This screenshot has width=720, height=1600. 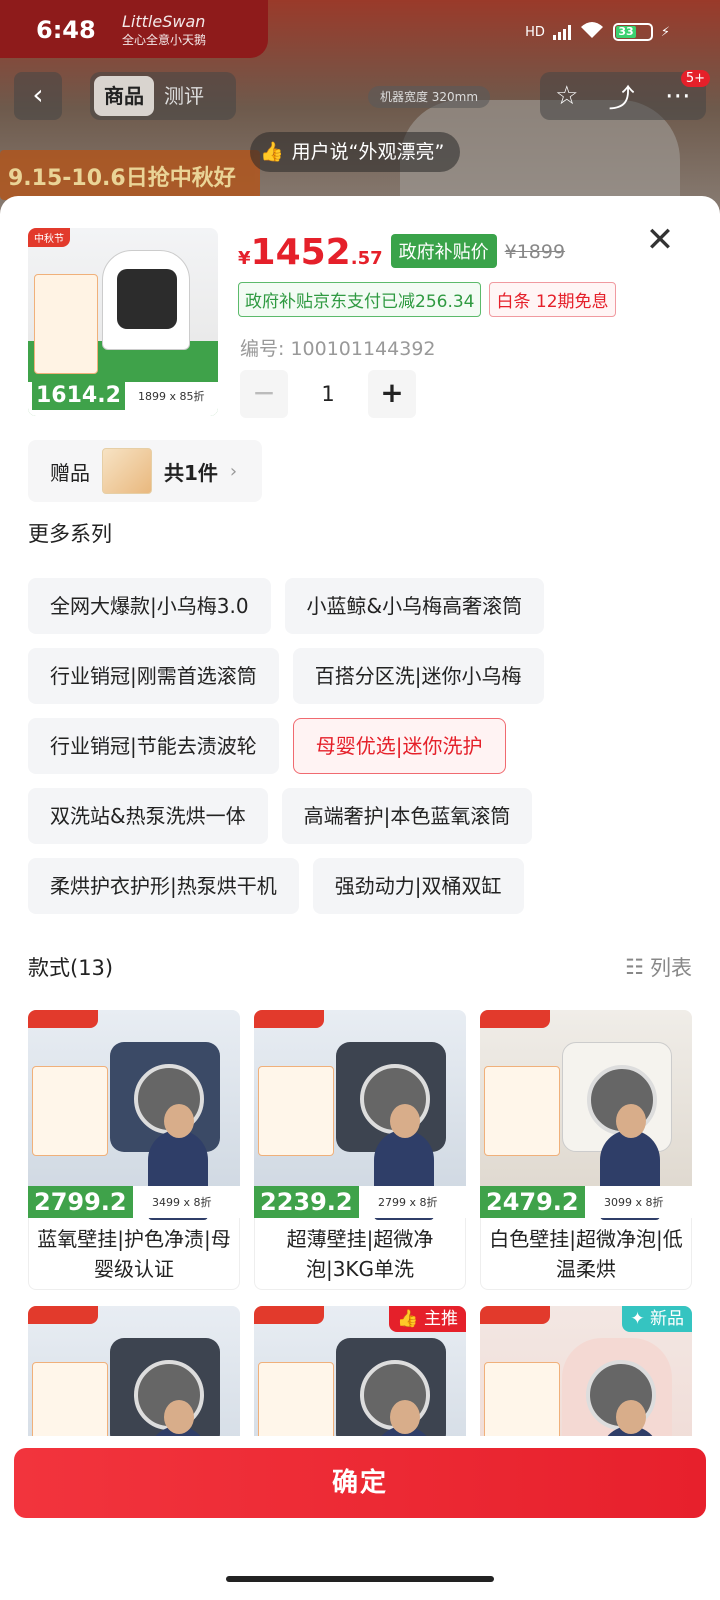 I want to click on series-chip: 强劲动力|双桶双缸, so click(x=418, y=886).